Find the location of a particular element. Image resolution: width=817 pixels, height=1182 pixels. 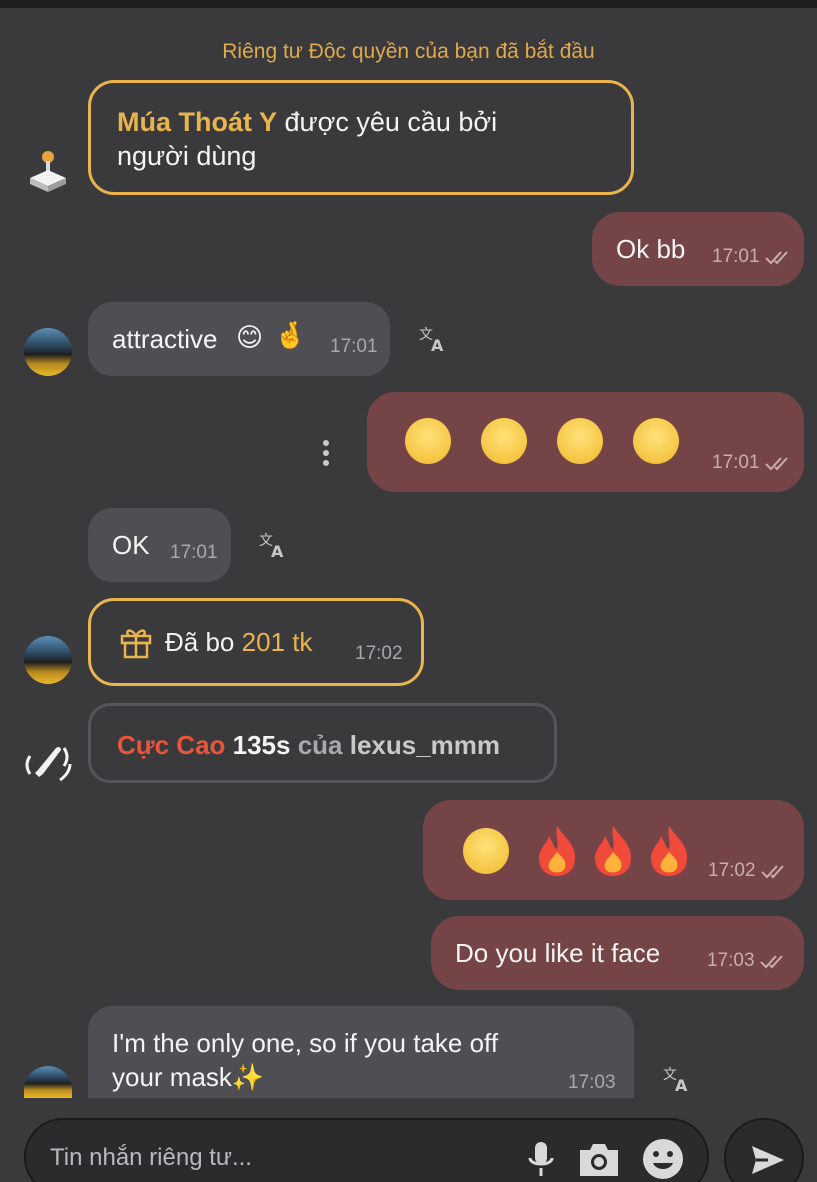

camera-icon is located at coordinates (599, 1159).